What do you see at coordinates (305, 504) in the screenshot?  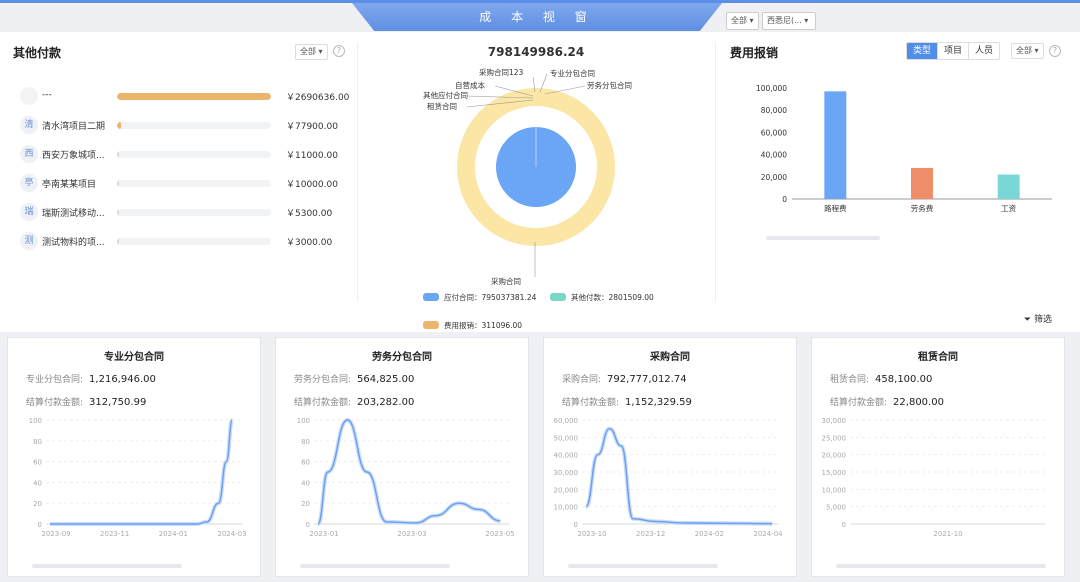 I see `y-tick-label: 20` at bounding box center [305, 504].